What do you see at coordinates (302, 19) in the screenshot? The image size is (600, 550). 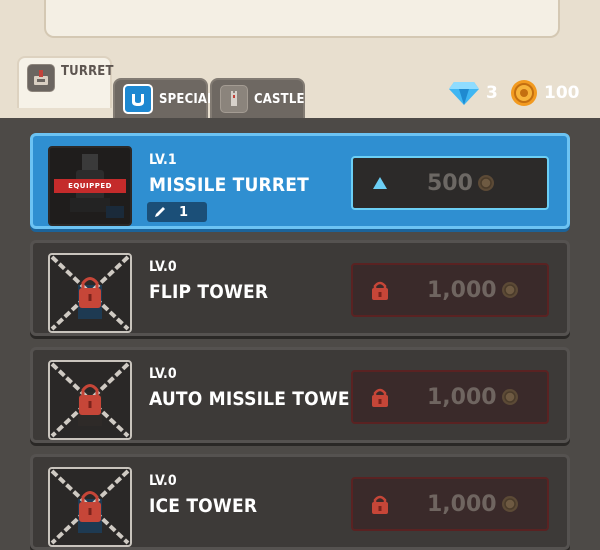 I see `info-panel` at bounding box center [302, 19].